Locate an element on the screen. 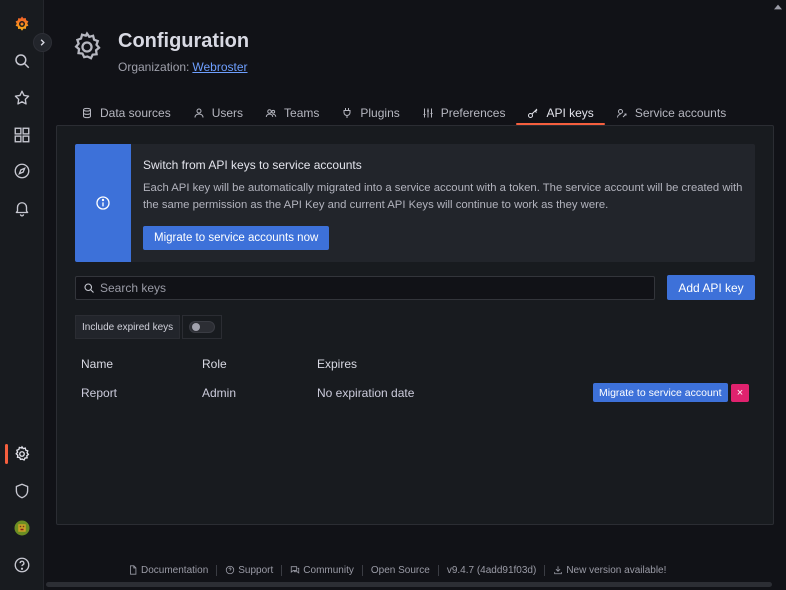  include-expired-toggle is located at coordinates (202, 327).